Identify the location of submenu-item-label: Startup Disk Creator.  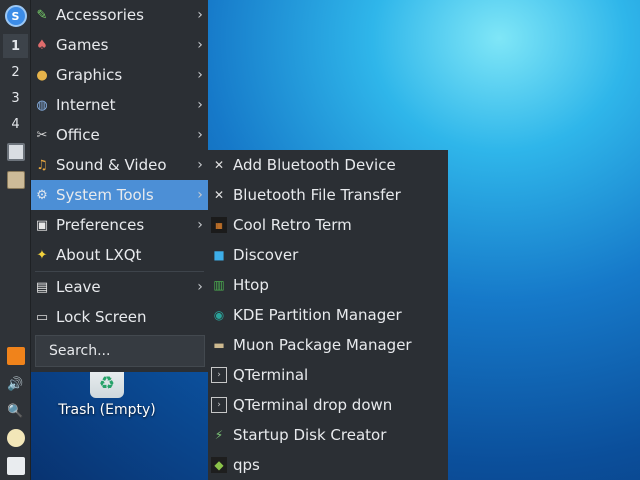
(310, 435).